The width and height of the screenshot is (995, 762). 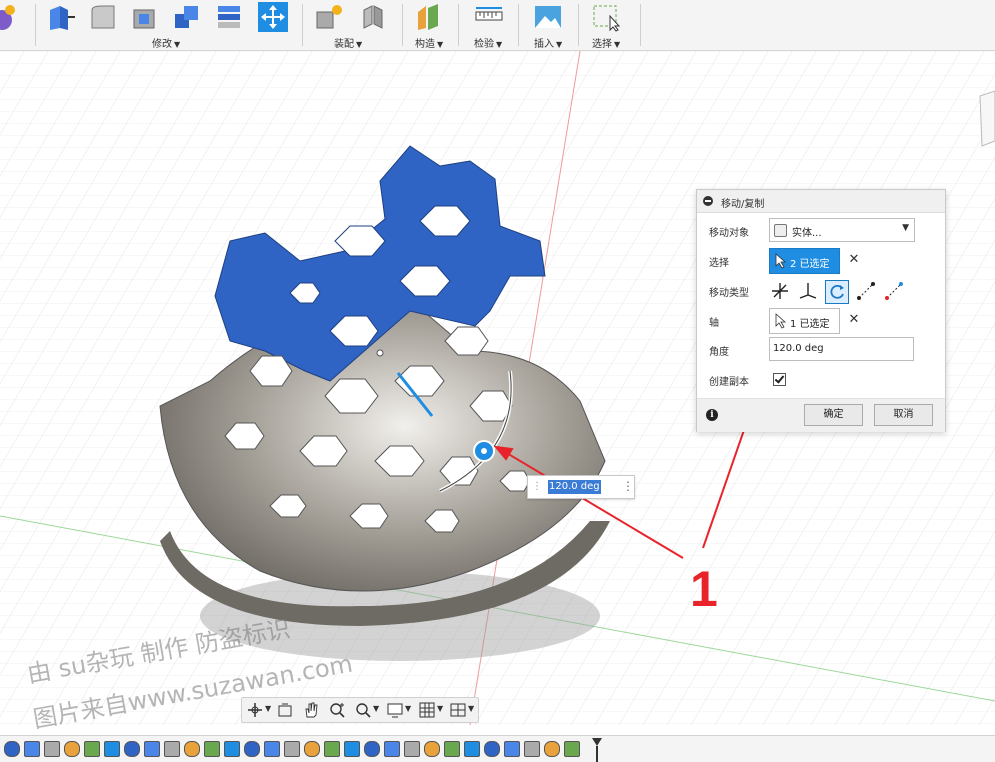 What do you see at coordinates (229, 17) in the screenshot?
I see `offset-face-icon` at bounding box center [229, 17].